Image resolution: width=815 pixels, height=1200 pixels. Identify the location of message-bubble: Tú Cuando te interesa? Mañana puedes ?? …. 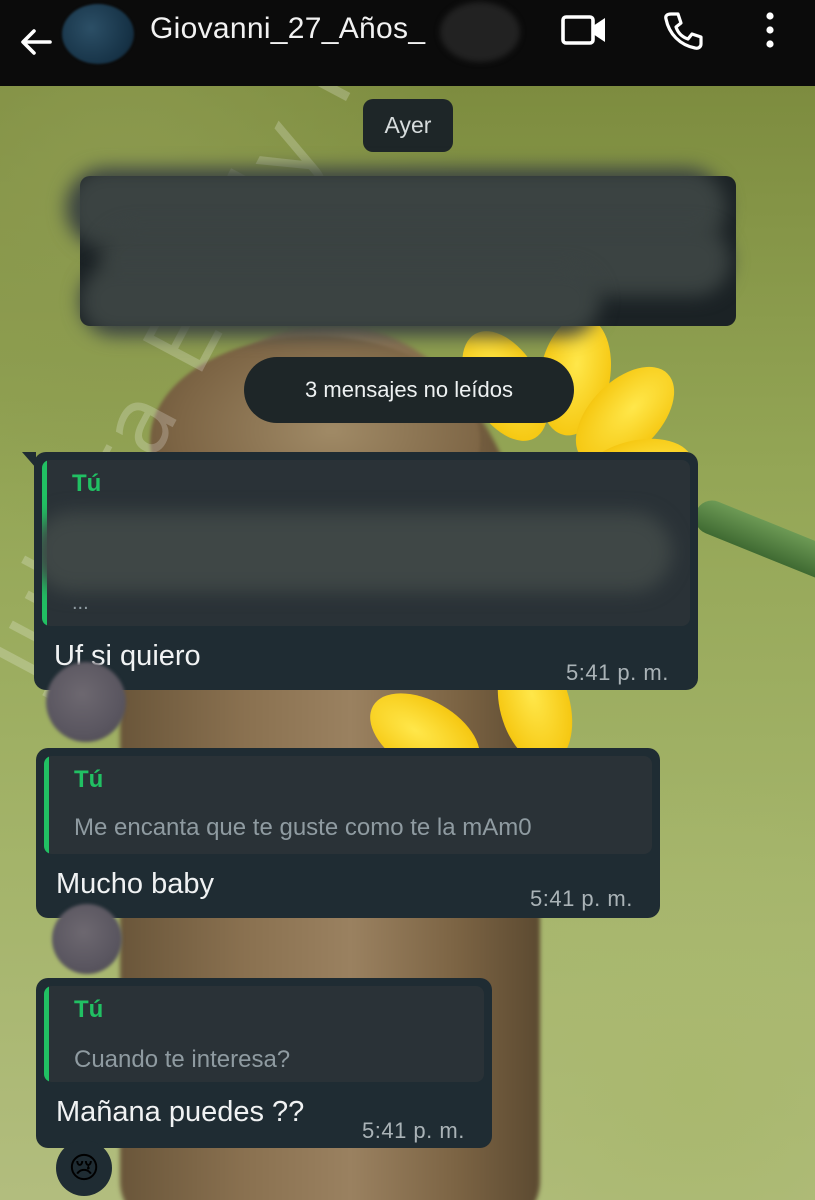
(264, 1063).